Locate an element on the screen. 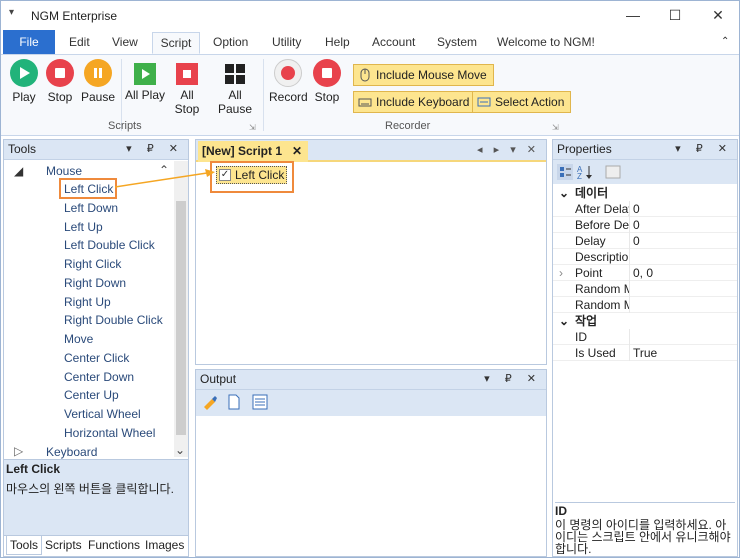 Image resolution: width=740 pixels, height=558 pixels. select-action-icon is located at coordinates (484, 102).